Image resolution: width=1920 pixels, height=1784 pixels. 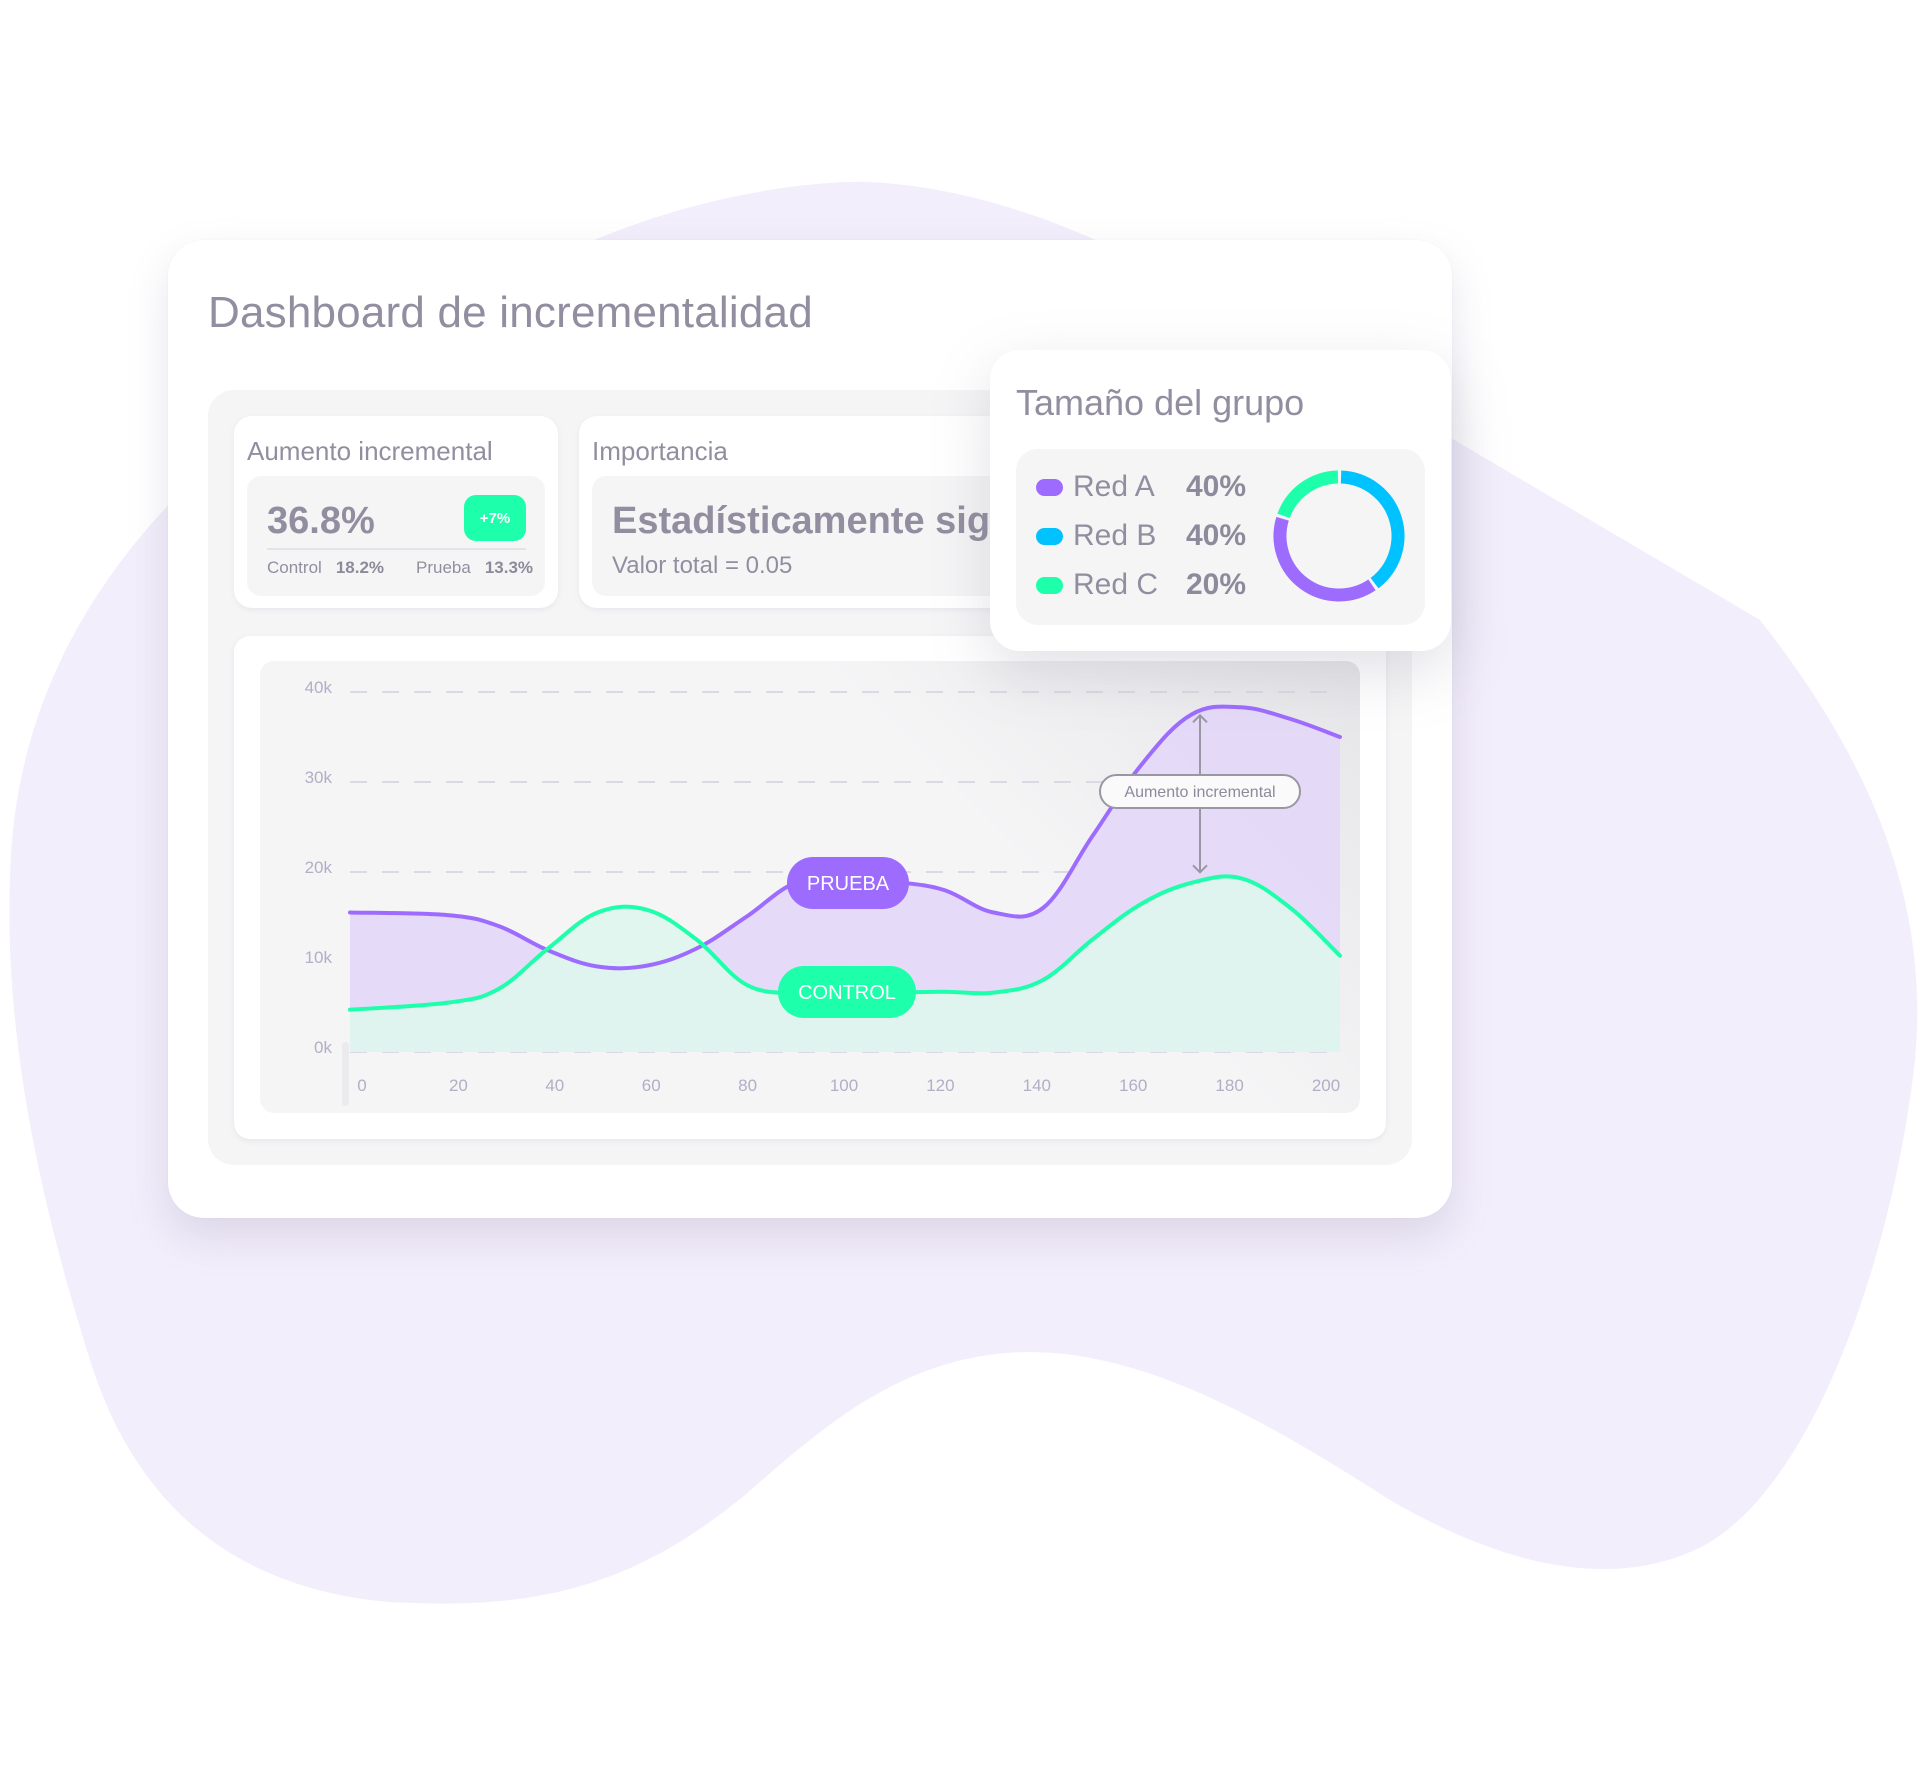 What do you see at coordinates (1324, 559) in the screenshot?
I see `donut-slice-red-a` at bounding box center [1324, 559].